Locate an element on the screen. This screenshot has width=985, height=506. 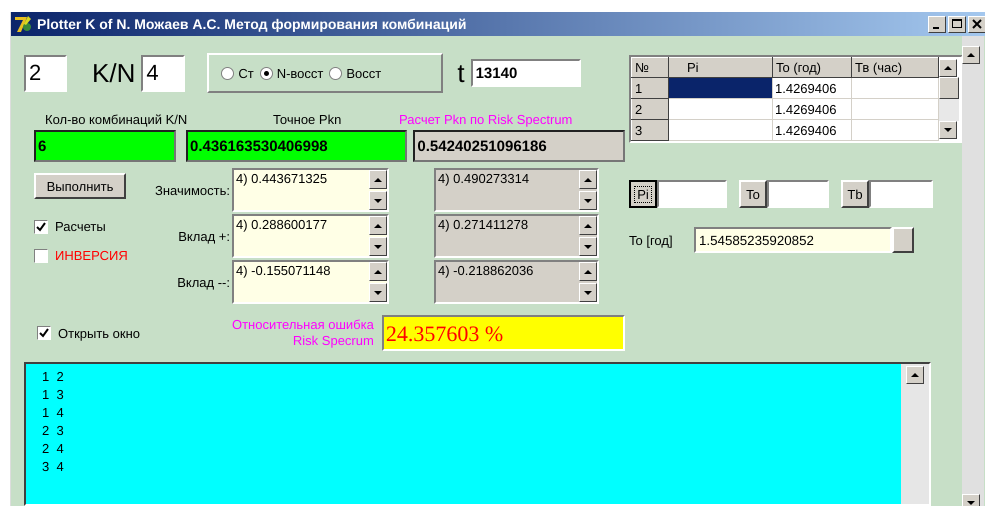
column-header: To (год) is located at coordinates (812, 68).